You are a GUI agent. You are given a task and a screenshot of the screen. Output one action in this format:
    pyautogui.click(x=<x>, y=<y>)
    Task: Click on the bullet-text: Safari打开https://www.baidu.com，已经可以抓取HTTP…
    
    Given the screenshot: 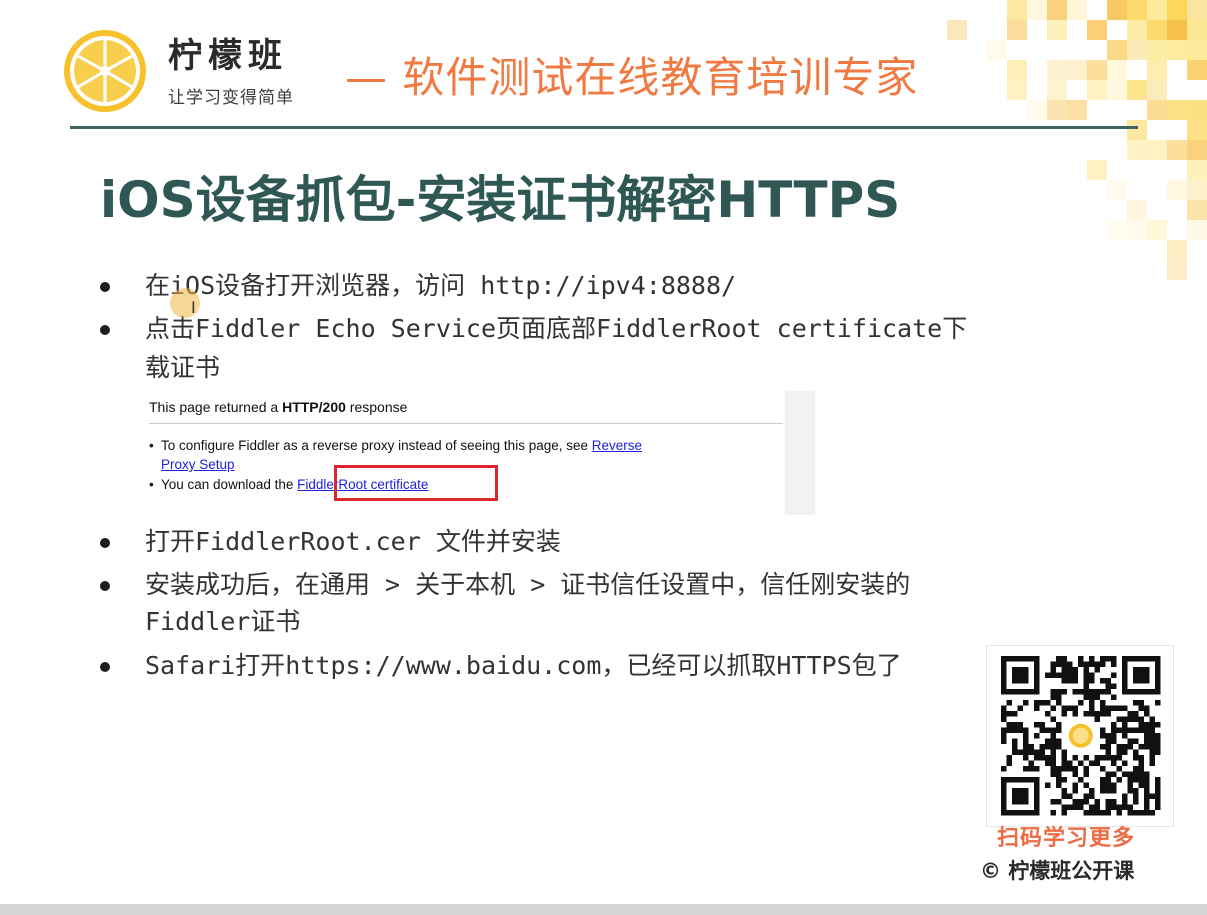 What is the action you would take?
    pyautogui.click(x=523, y=665)
    